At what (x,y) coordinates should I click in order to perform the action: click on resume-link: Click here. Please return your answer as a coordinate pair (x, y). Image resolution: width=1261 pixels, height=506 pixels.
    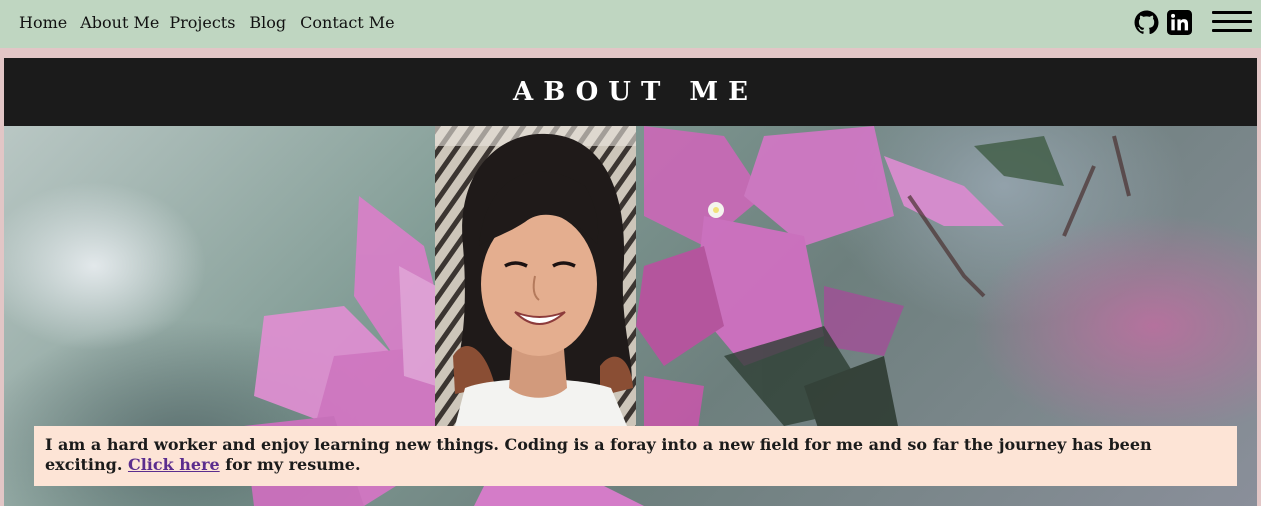
    Looking at the image, I should click on (174, 464).